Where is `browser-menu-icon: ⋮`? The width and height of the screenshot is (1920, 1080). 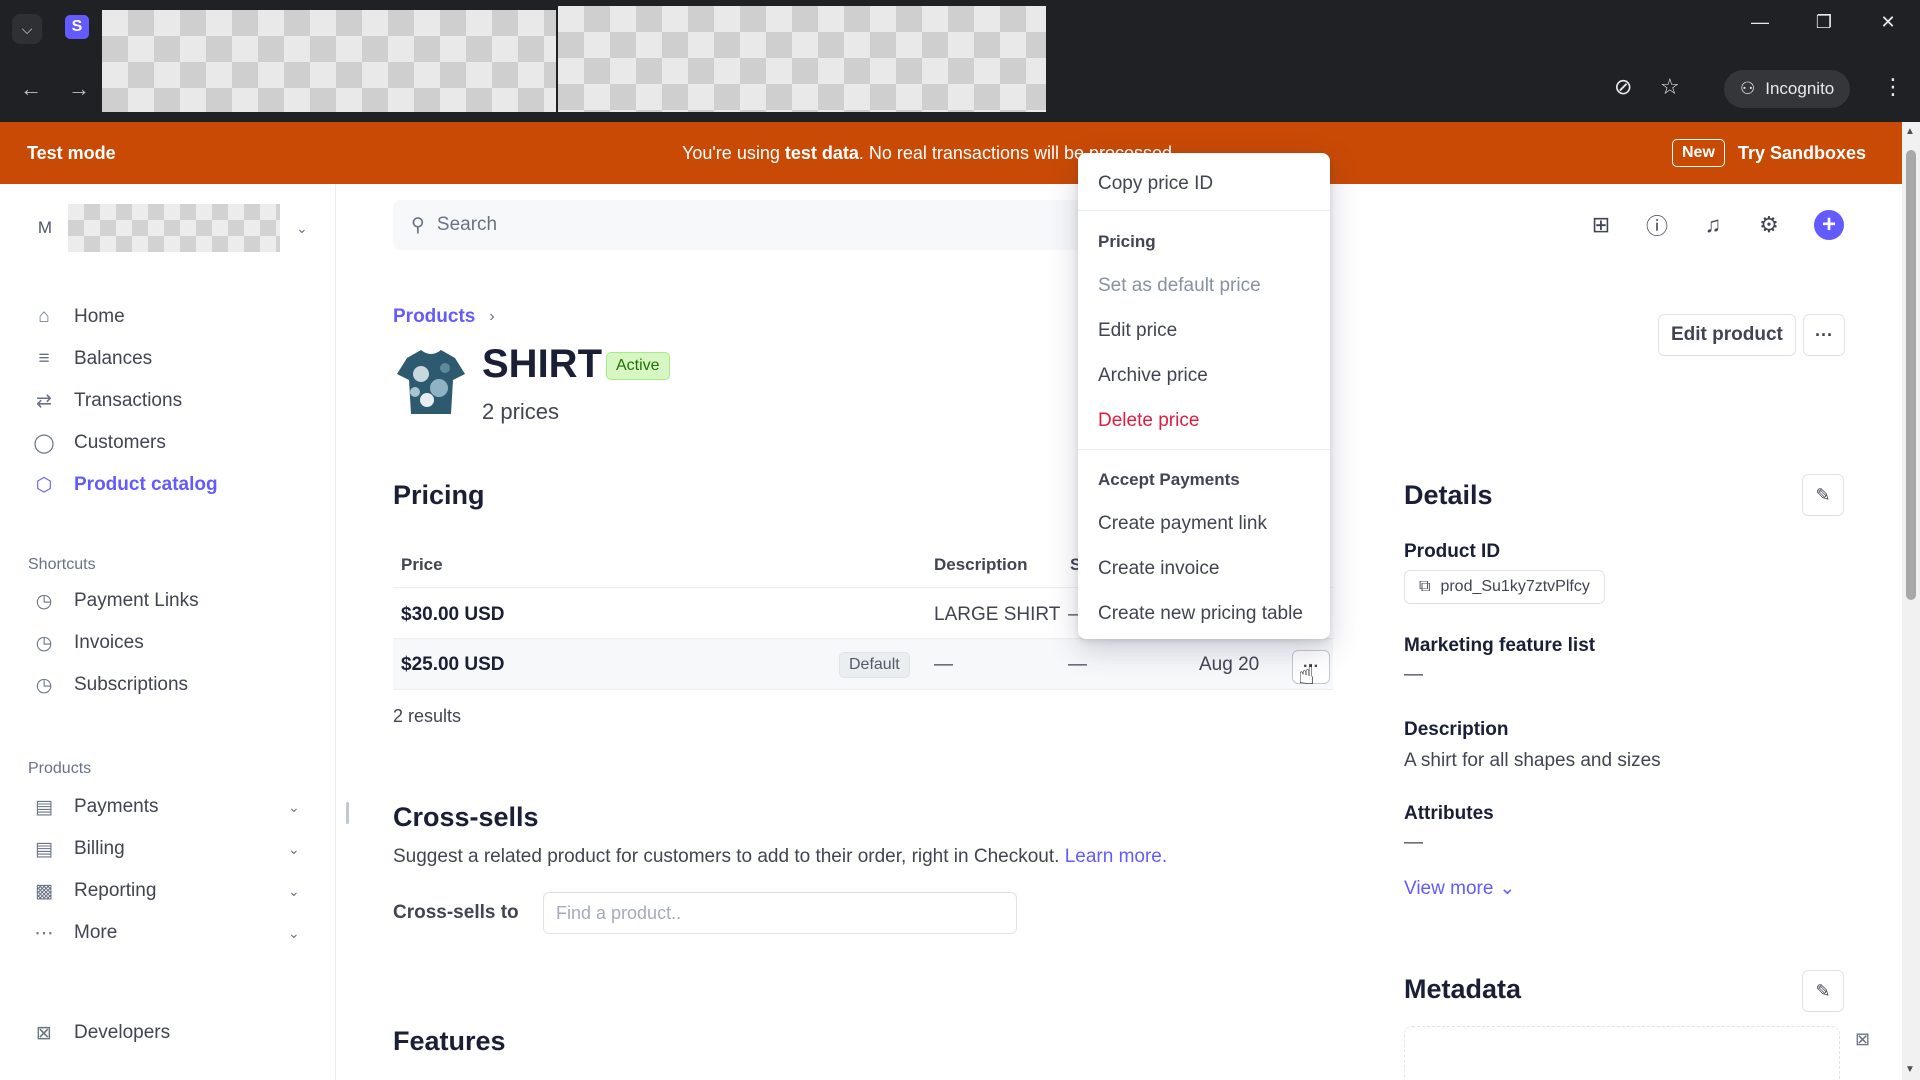 browser-menu-icon: ⋮ is located at coordinates (1893, 87).